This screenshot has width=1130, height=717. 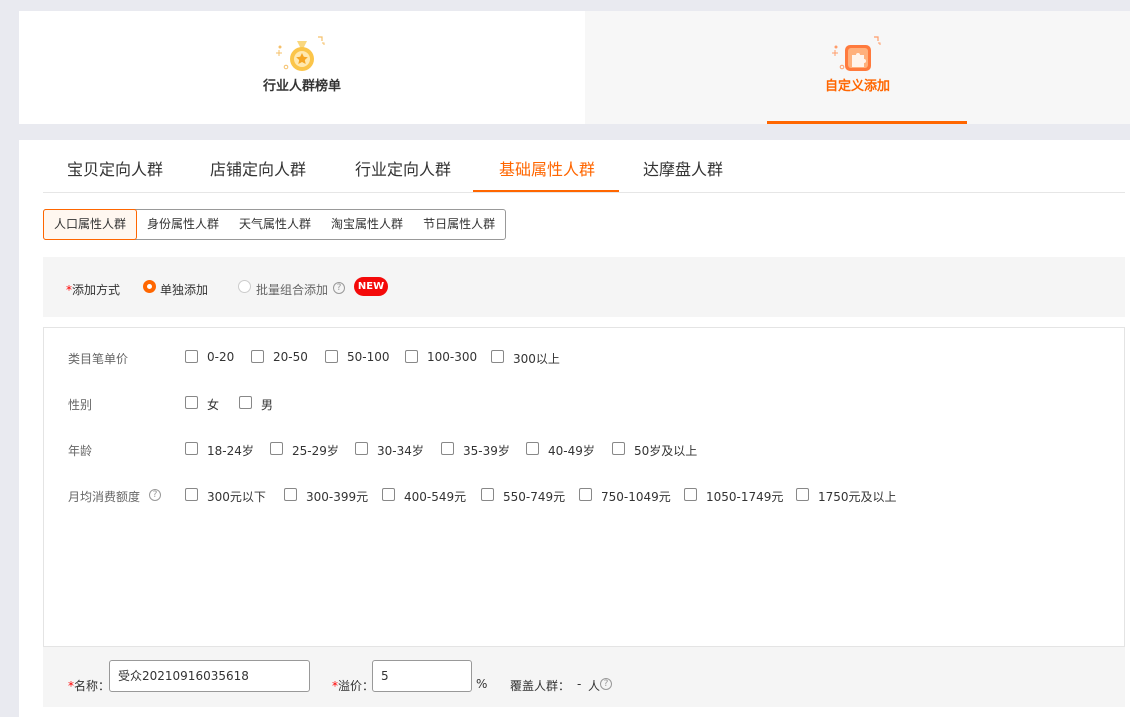 What do you see at coordinates (403, 168) in the screenshot?
I see `tab-industry-targeting: 行业定向人群` at bounding box center [403, 168].